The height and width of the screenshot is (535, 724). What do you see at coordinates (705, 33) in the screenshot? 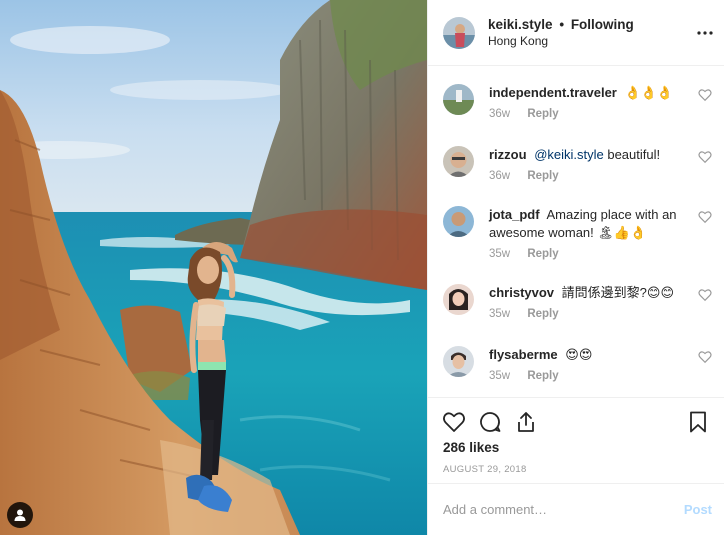
I see `more-options-icon` at bounding box center [705, 33].